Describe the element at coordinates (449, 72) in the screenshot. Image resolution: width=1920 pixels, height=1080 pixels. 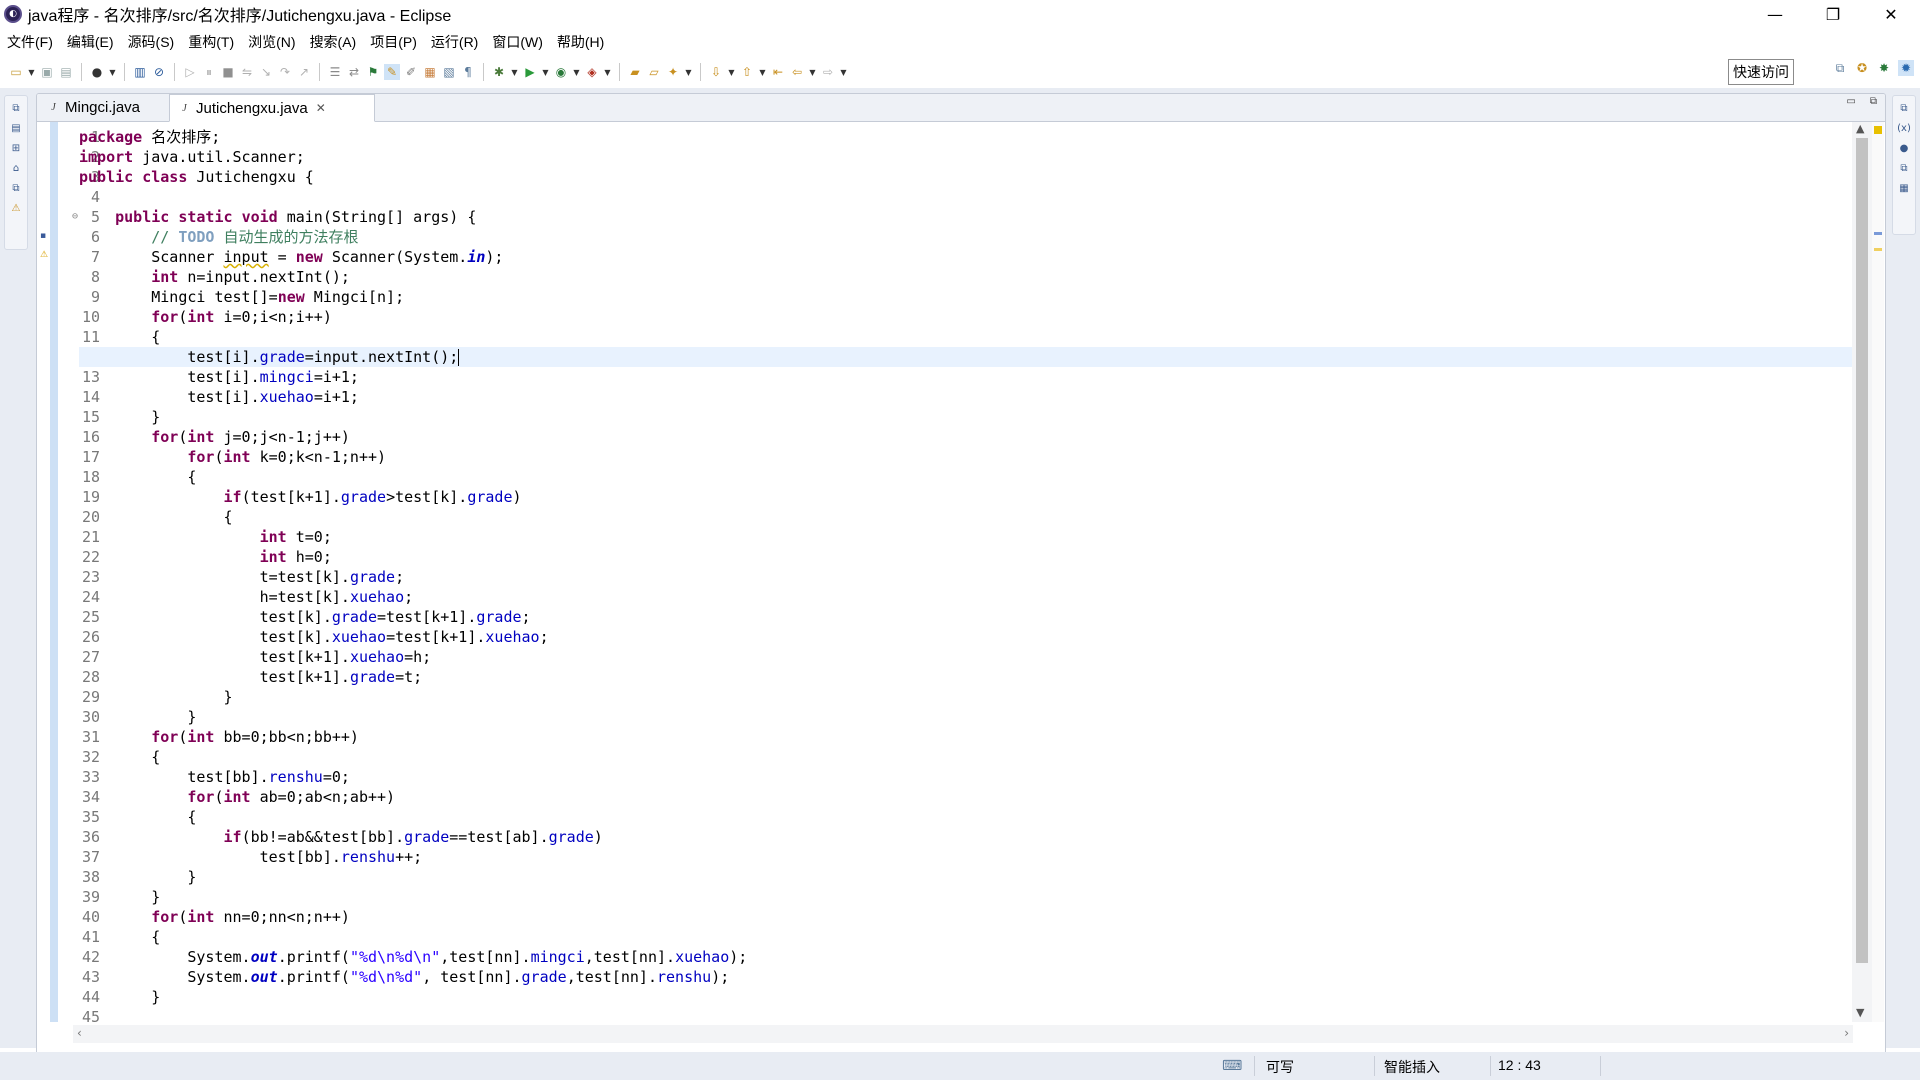
I see `word-wrap-icon: ▧` at that location.